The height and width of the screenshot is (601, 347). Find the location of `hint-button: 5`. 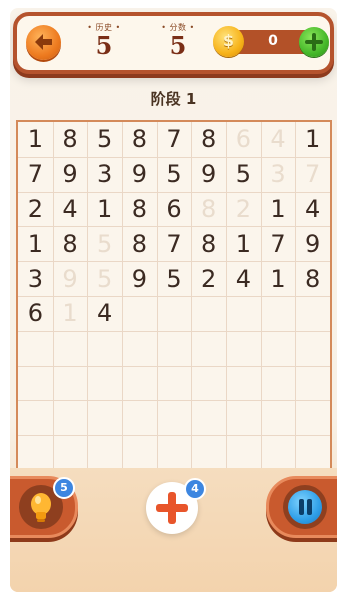

hint-button: 5 is located at coordinates (44, 507).